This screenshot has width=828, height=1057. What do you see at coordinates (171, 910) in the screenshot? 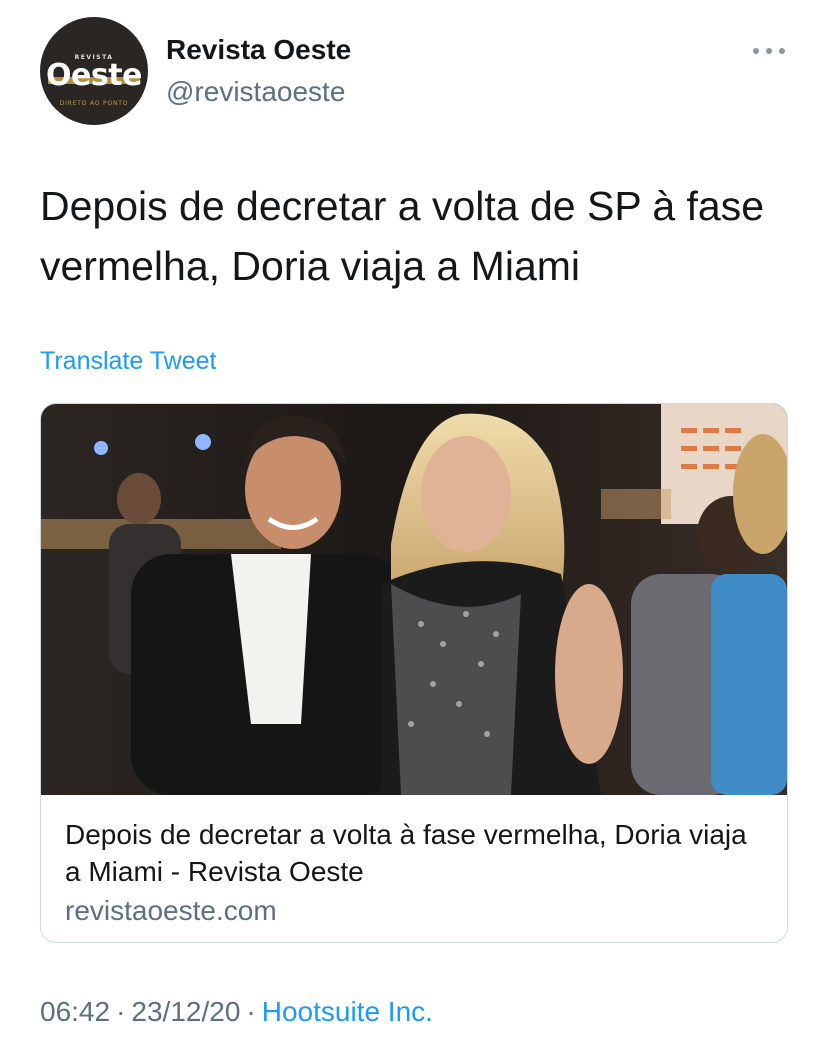
I see `card-domain: revistaoeste.com` at bounding box center [171, 910].